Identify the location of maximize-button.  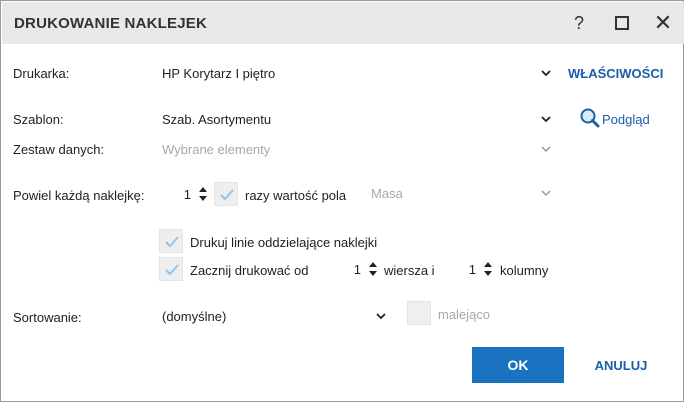
(622, 23).